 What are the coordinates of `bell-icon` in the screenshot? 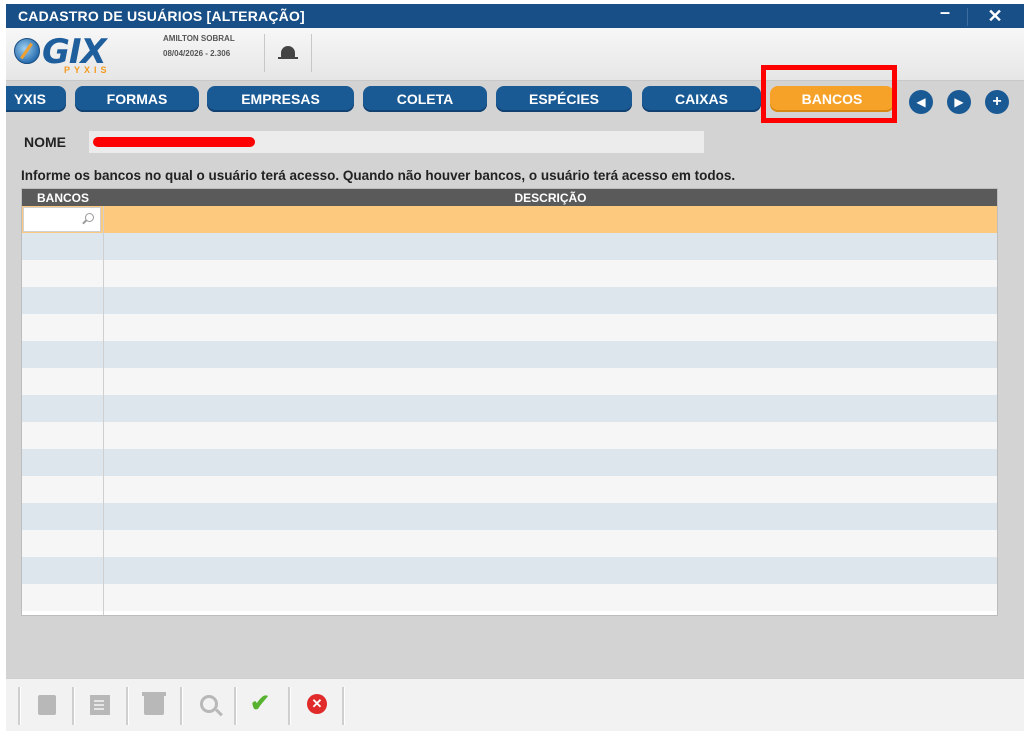 It's located at (288, 52).